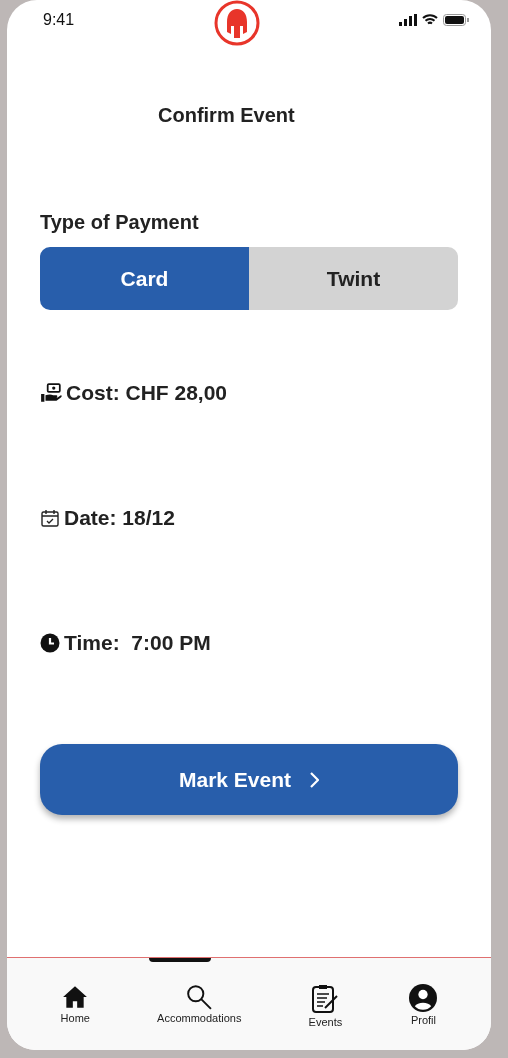  I want to click on money-hand-icon, so click(51, 393).